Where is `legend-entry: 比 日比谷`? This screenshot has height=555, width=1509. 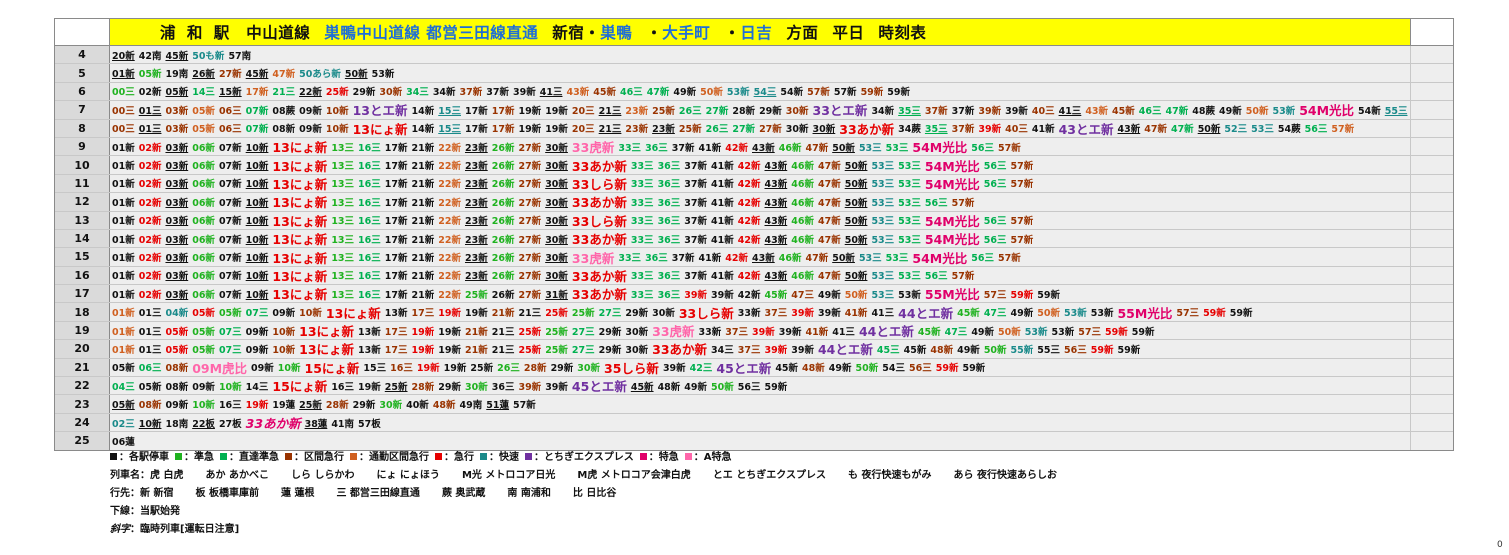 legend-entry: 比 日比谷 is located at coordinates (594, 493).